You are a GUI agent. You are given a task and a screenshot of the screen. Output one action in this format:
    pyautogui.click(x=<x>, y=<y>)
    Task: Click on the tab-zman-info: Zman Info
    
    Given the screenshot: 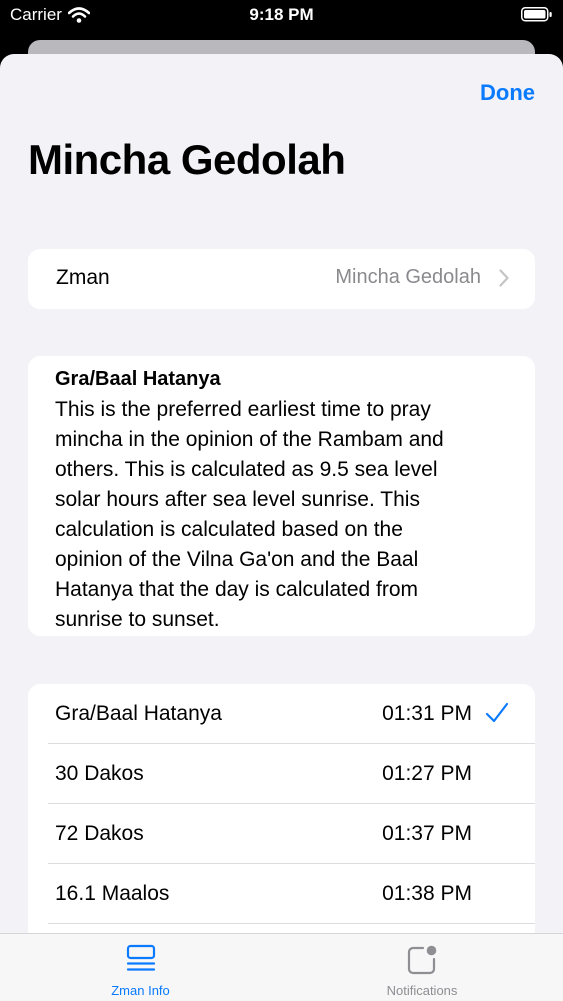 What is the action you would take?
    pyautogui.click(x=140, y=967)
    